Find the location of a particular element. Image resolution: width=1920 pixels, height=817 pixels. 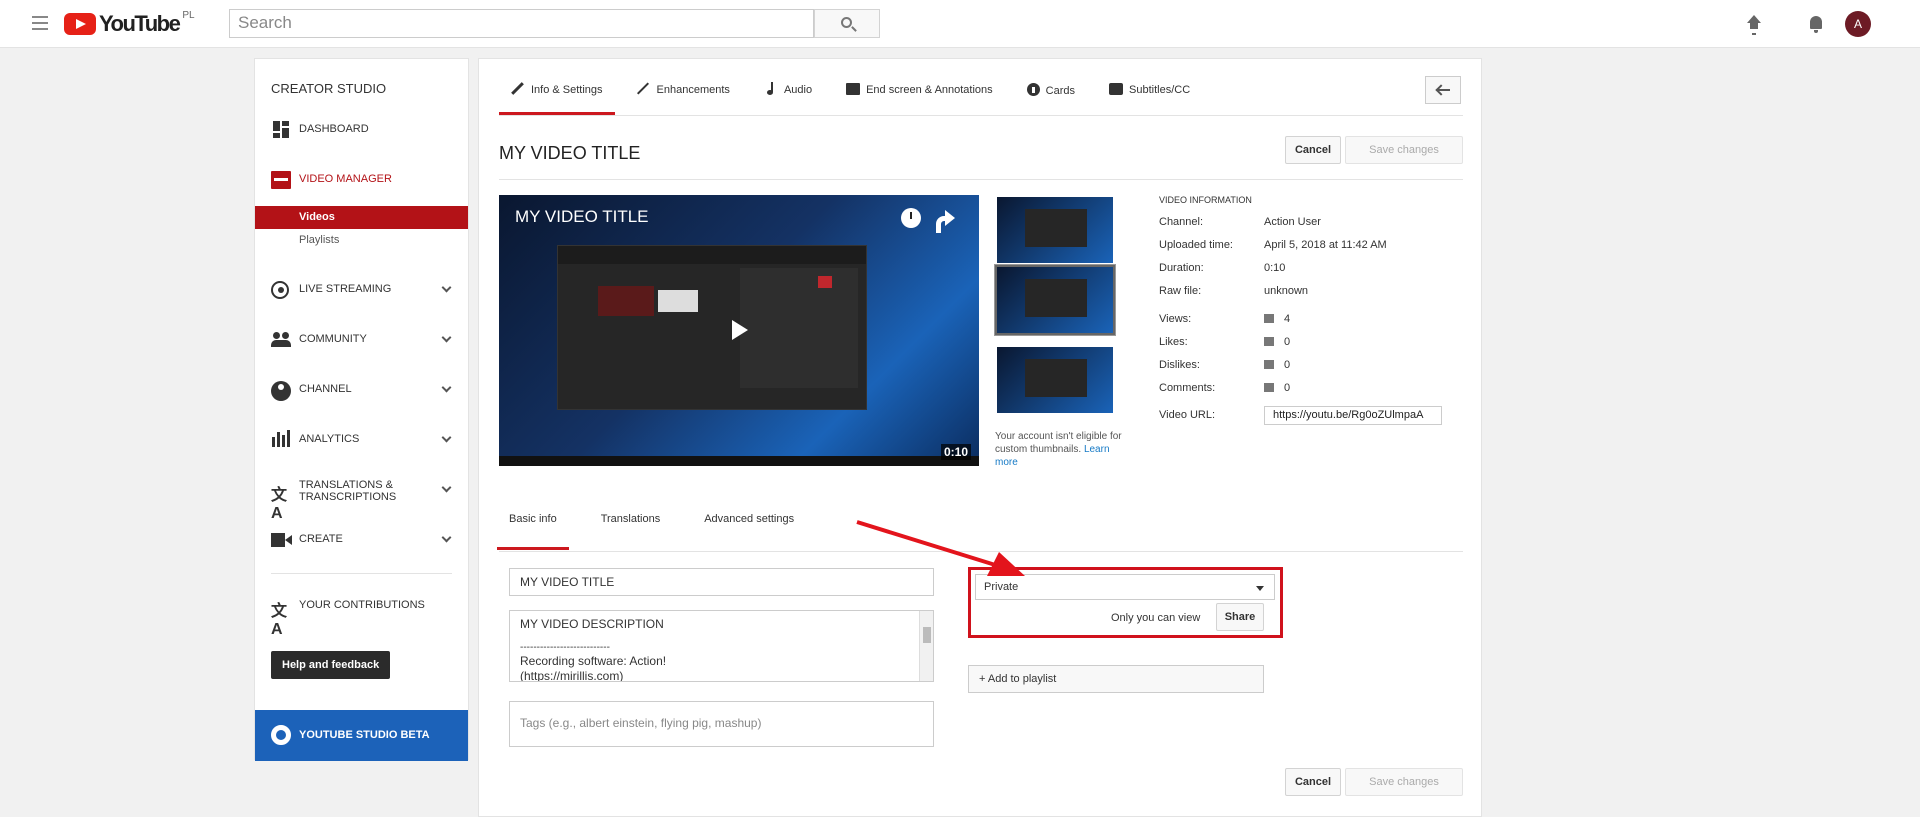

tab-cards: Cards is located at coordinates (1051, 87).